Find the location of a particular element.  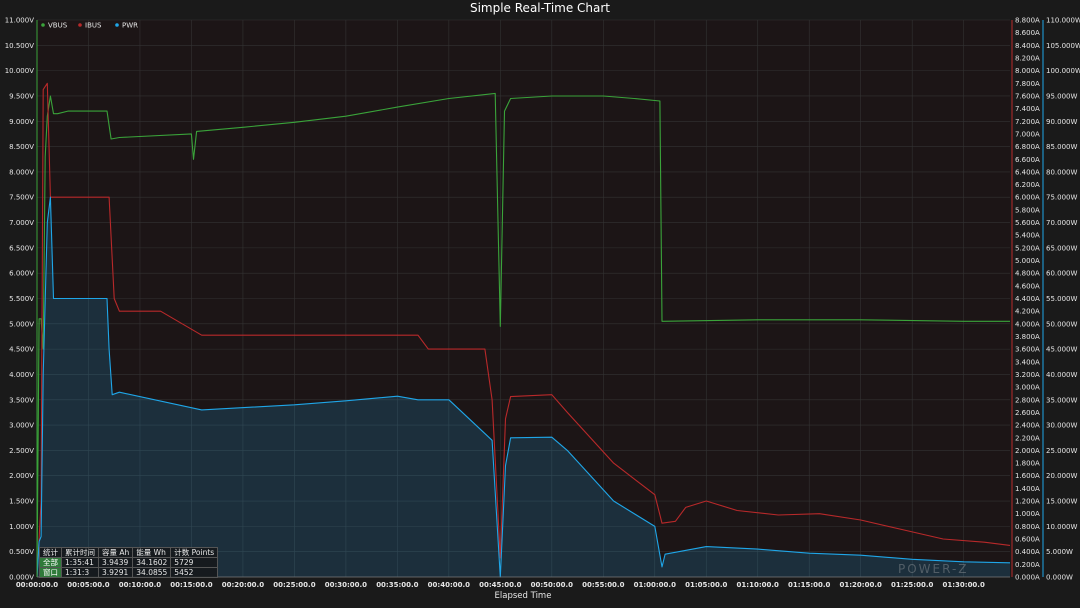

right-axis-current-tick-label: 1.600A is located at coordinates (1027, 476).